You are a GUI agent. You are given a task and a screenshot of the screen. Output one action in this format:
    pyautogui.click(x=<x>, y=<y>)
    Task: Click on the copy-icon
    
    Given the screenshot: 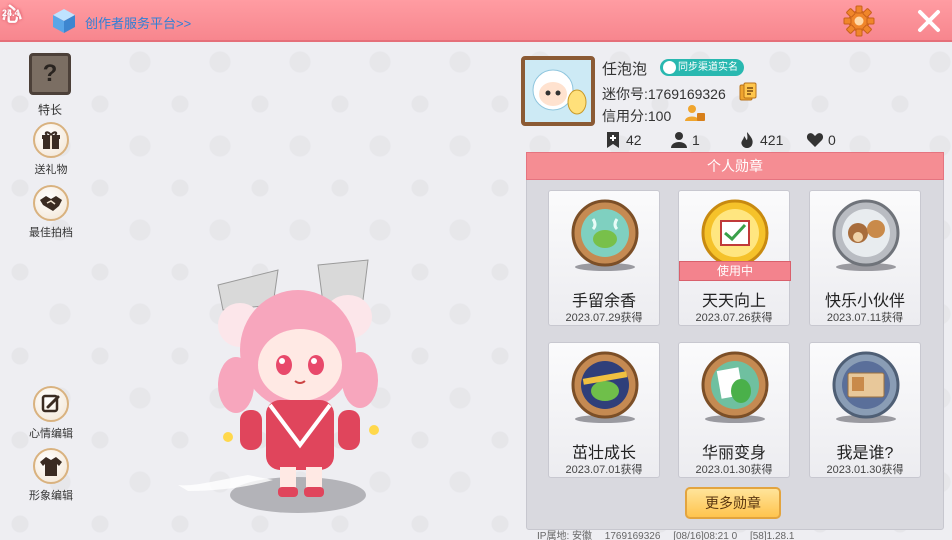 What is the action you would take?
    pyautogui.click(x=748, y=92)
    